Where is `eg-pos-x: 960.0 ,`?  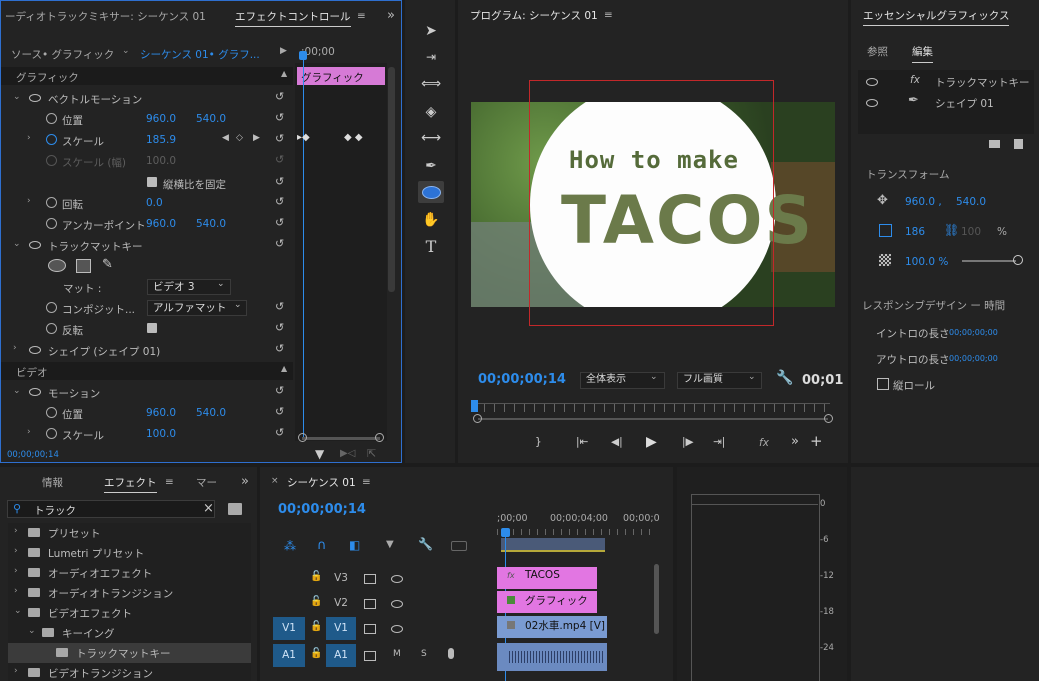 eg-pos-x: 960.0 , is located at coordinates (923, 202).